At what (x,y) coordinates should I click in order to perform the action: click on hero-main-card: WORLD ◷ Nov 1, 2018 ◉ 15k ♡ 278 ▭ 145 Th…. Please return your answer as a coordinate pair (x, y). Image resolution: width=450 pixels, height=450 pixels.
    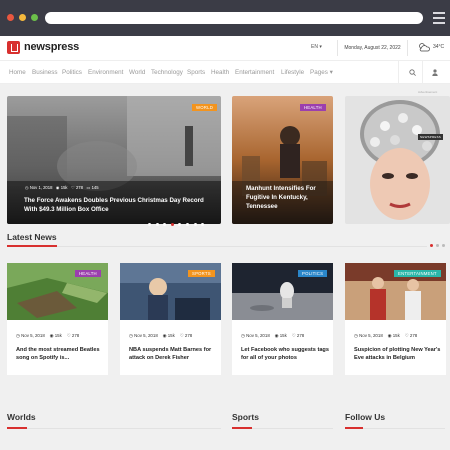
    Looking at the image, I should click on (114, 160).